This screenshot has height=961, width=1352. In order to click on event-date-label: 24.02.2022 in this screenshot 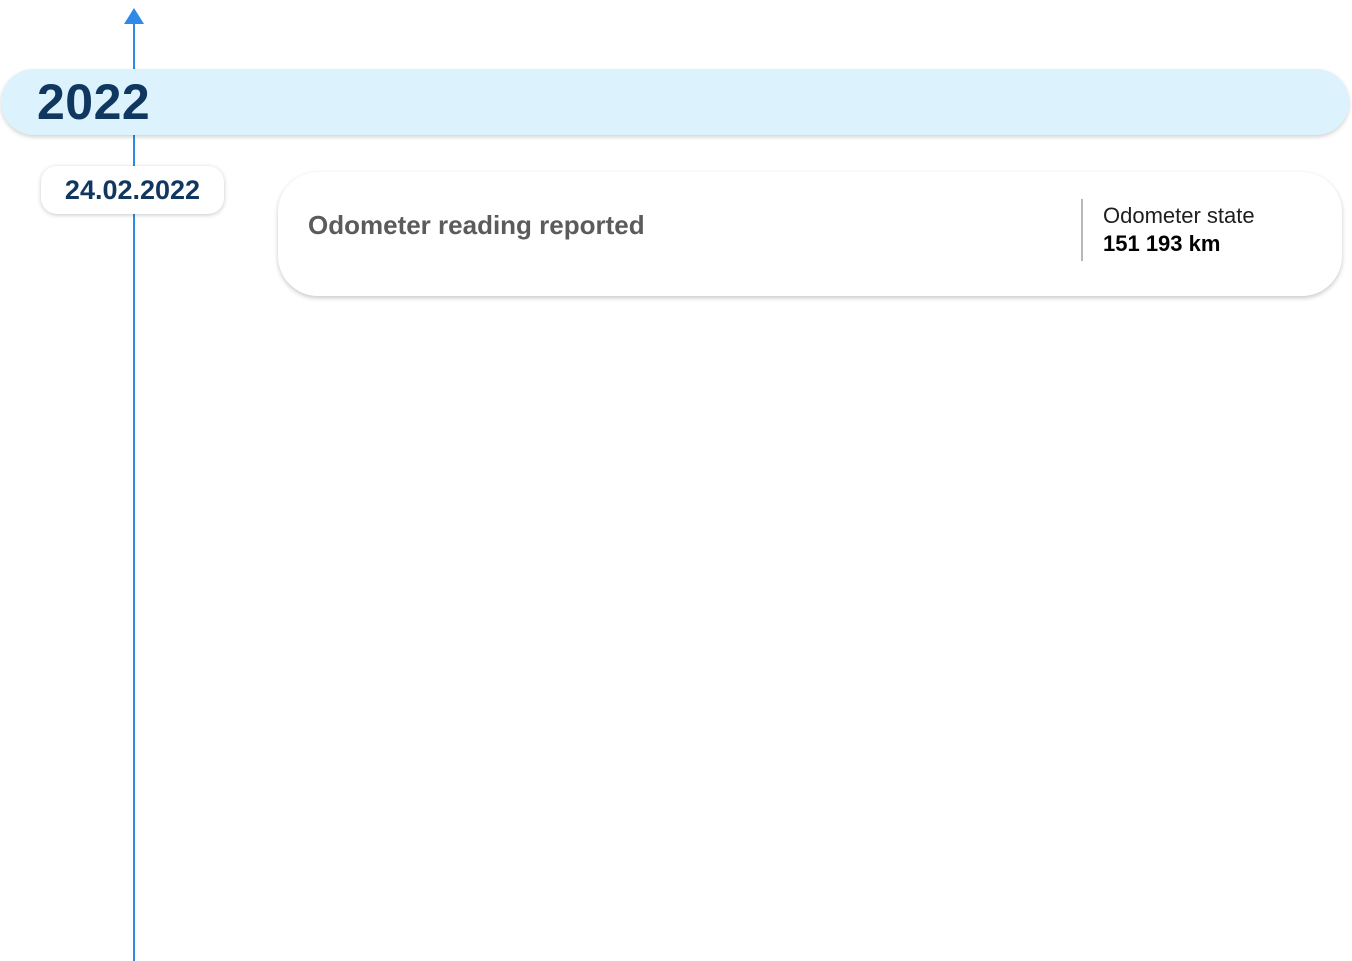, I will do `click(132, 189)`.